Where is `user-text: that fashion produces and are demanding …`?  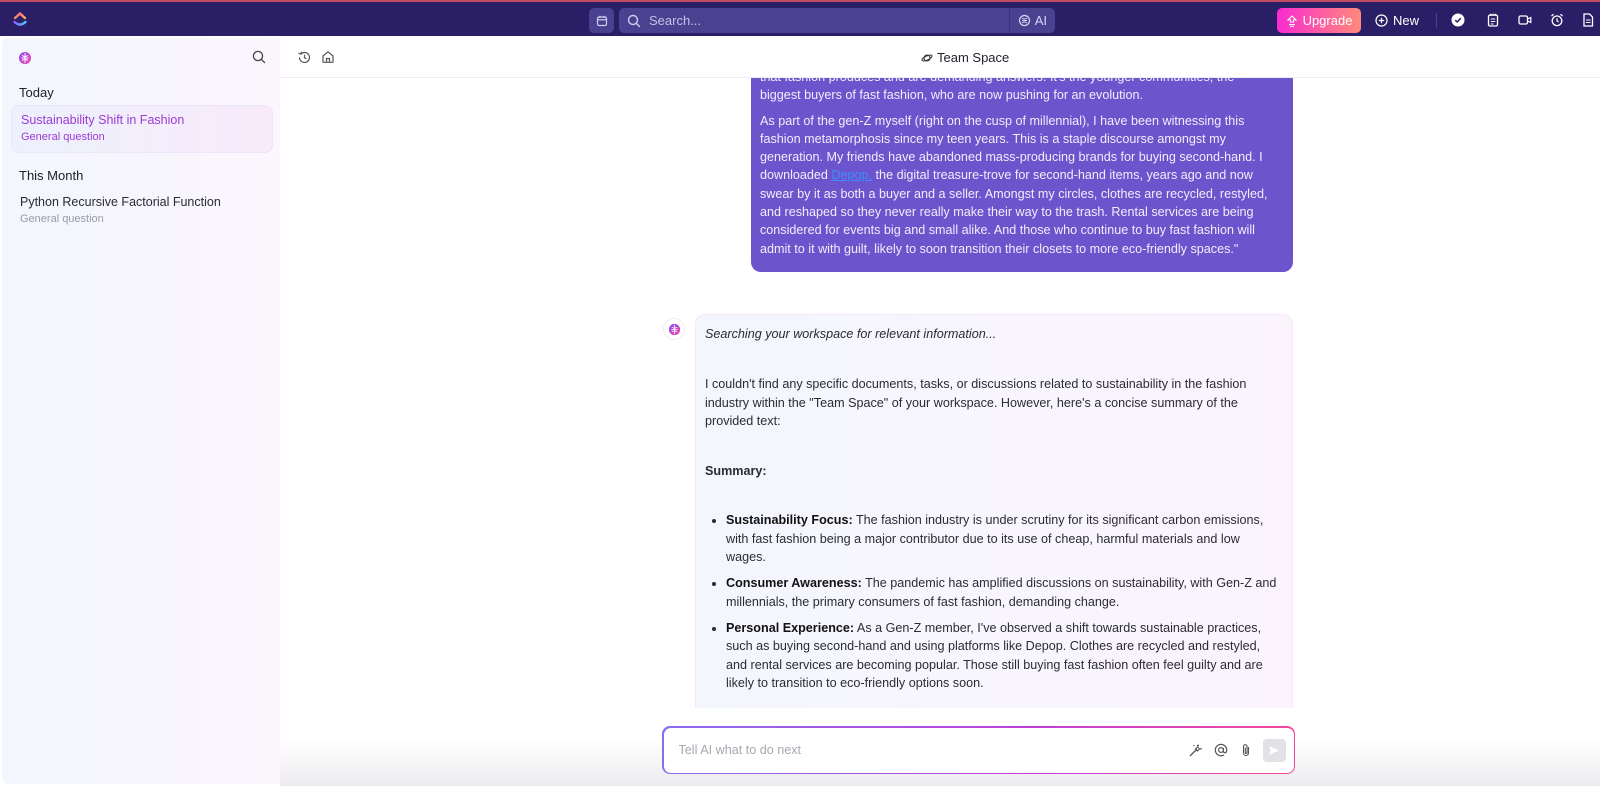
user-text: that fashion produces and are demanding … is located at coordinates (997, 81).